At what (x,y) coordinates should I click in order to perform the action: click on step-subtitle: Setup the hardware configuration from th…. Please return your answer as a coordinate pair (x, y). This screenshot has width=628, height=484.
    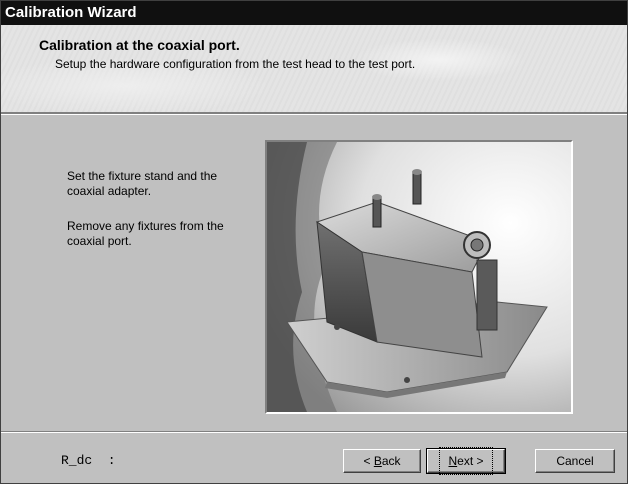
    Looking at the image, I should click on (235, 64).